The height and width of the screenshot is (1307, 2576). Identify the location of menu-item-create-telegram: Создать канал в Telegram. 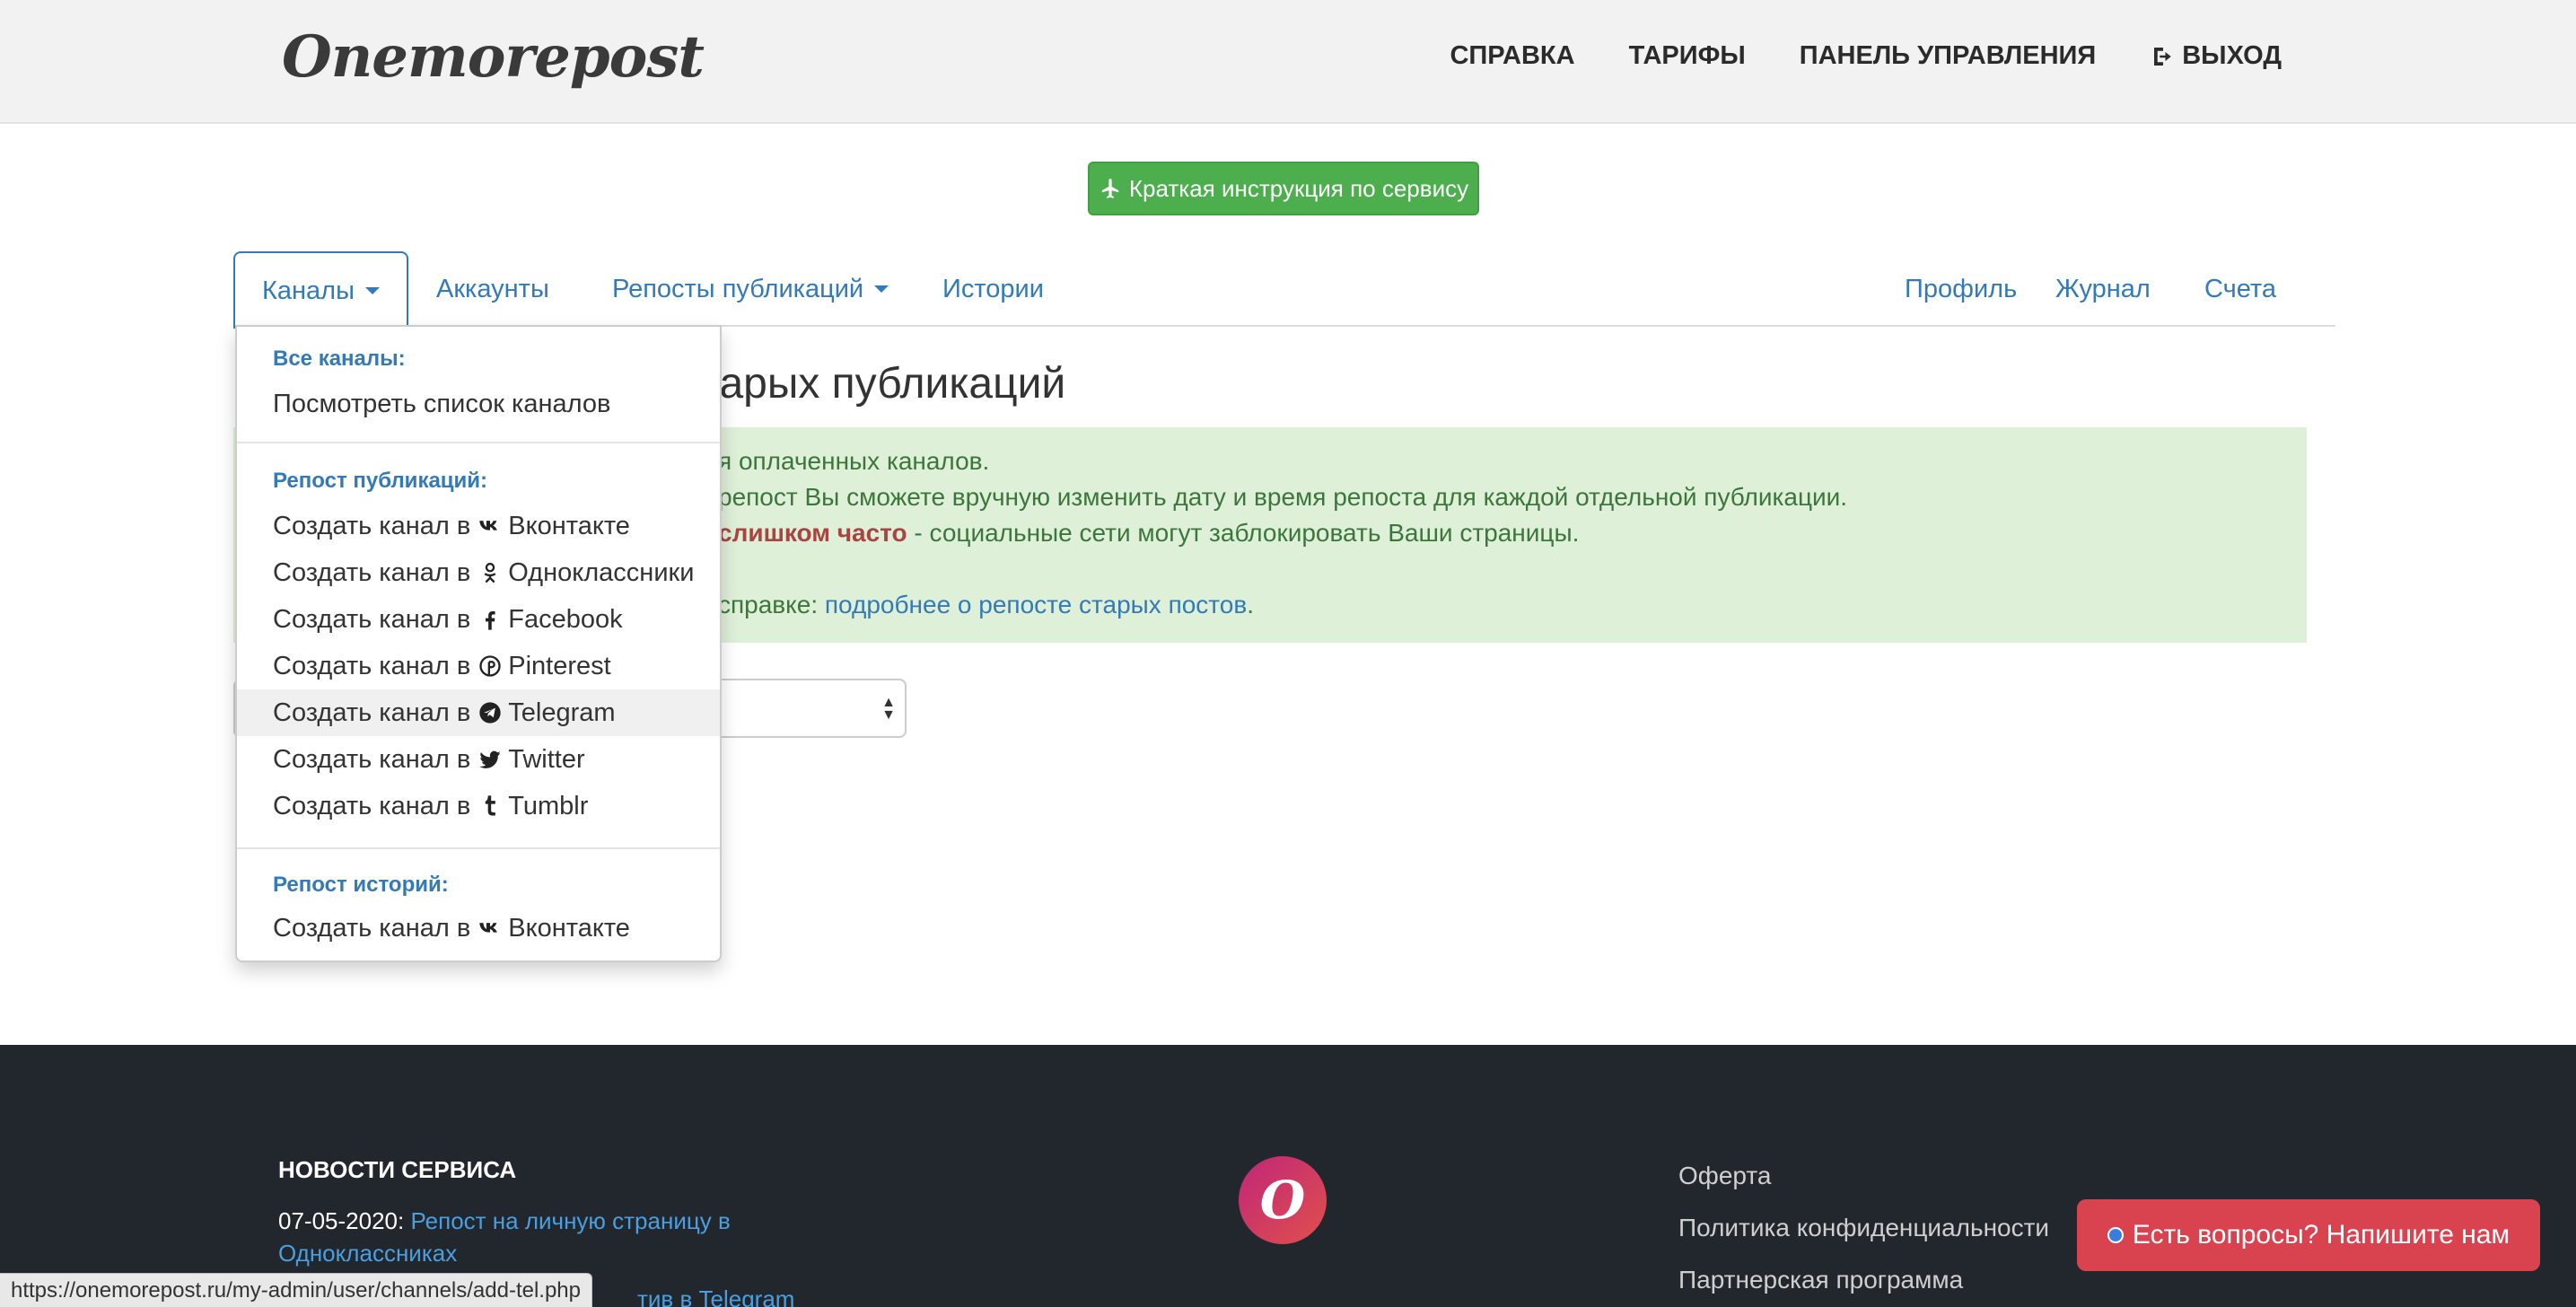
(478, 712).